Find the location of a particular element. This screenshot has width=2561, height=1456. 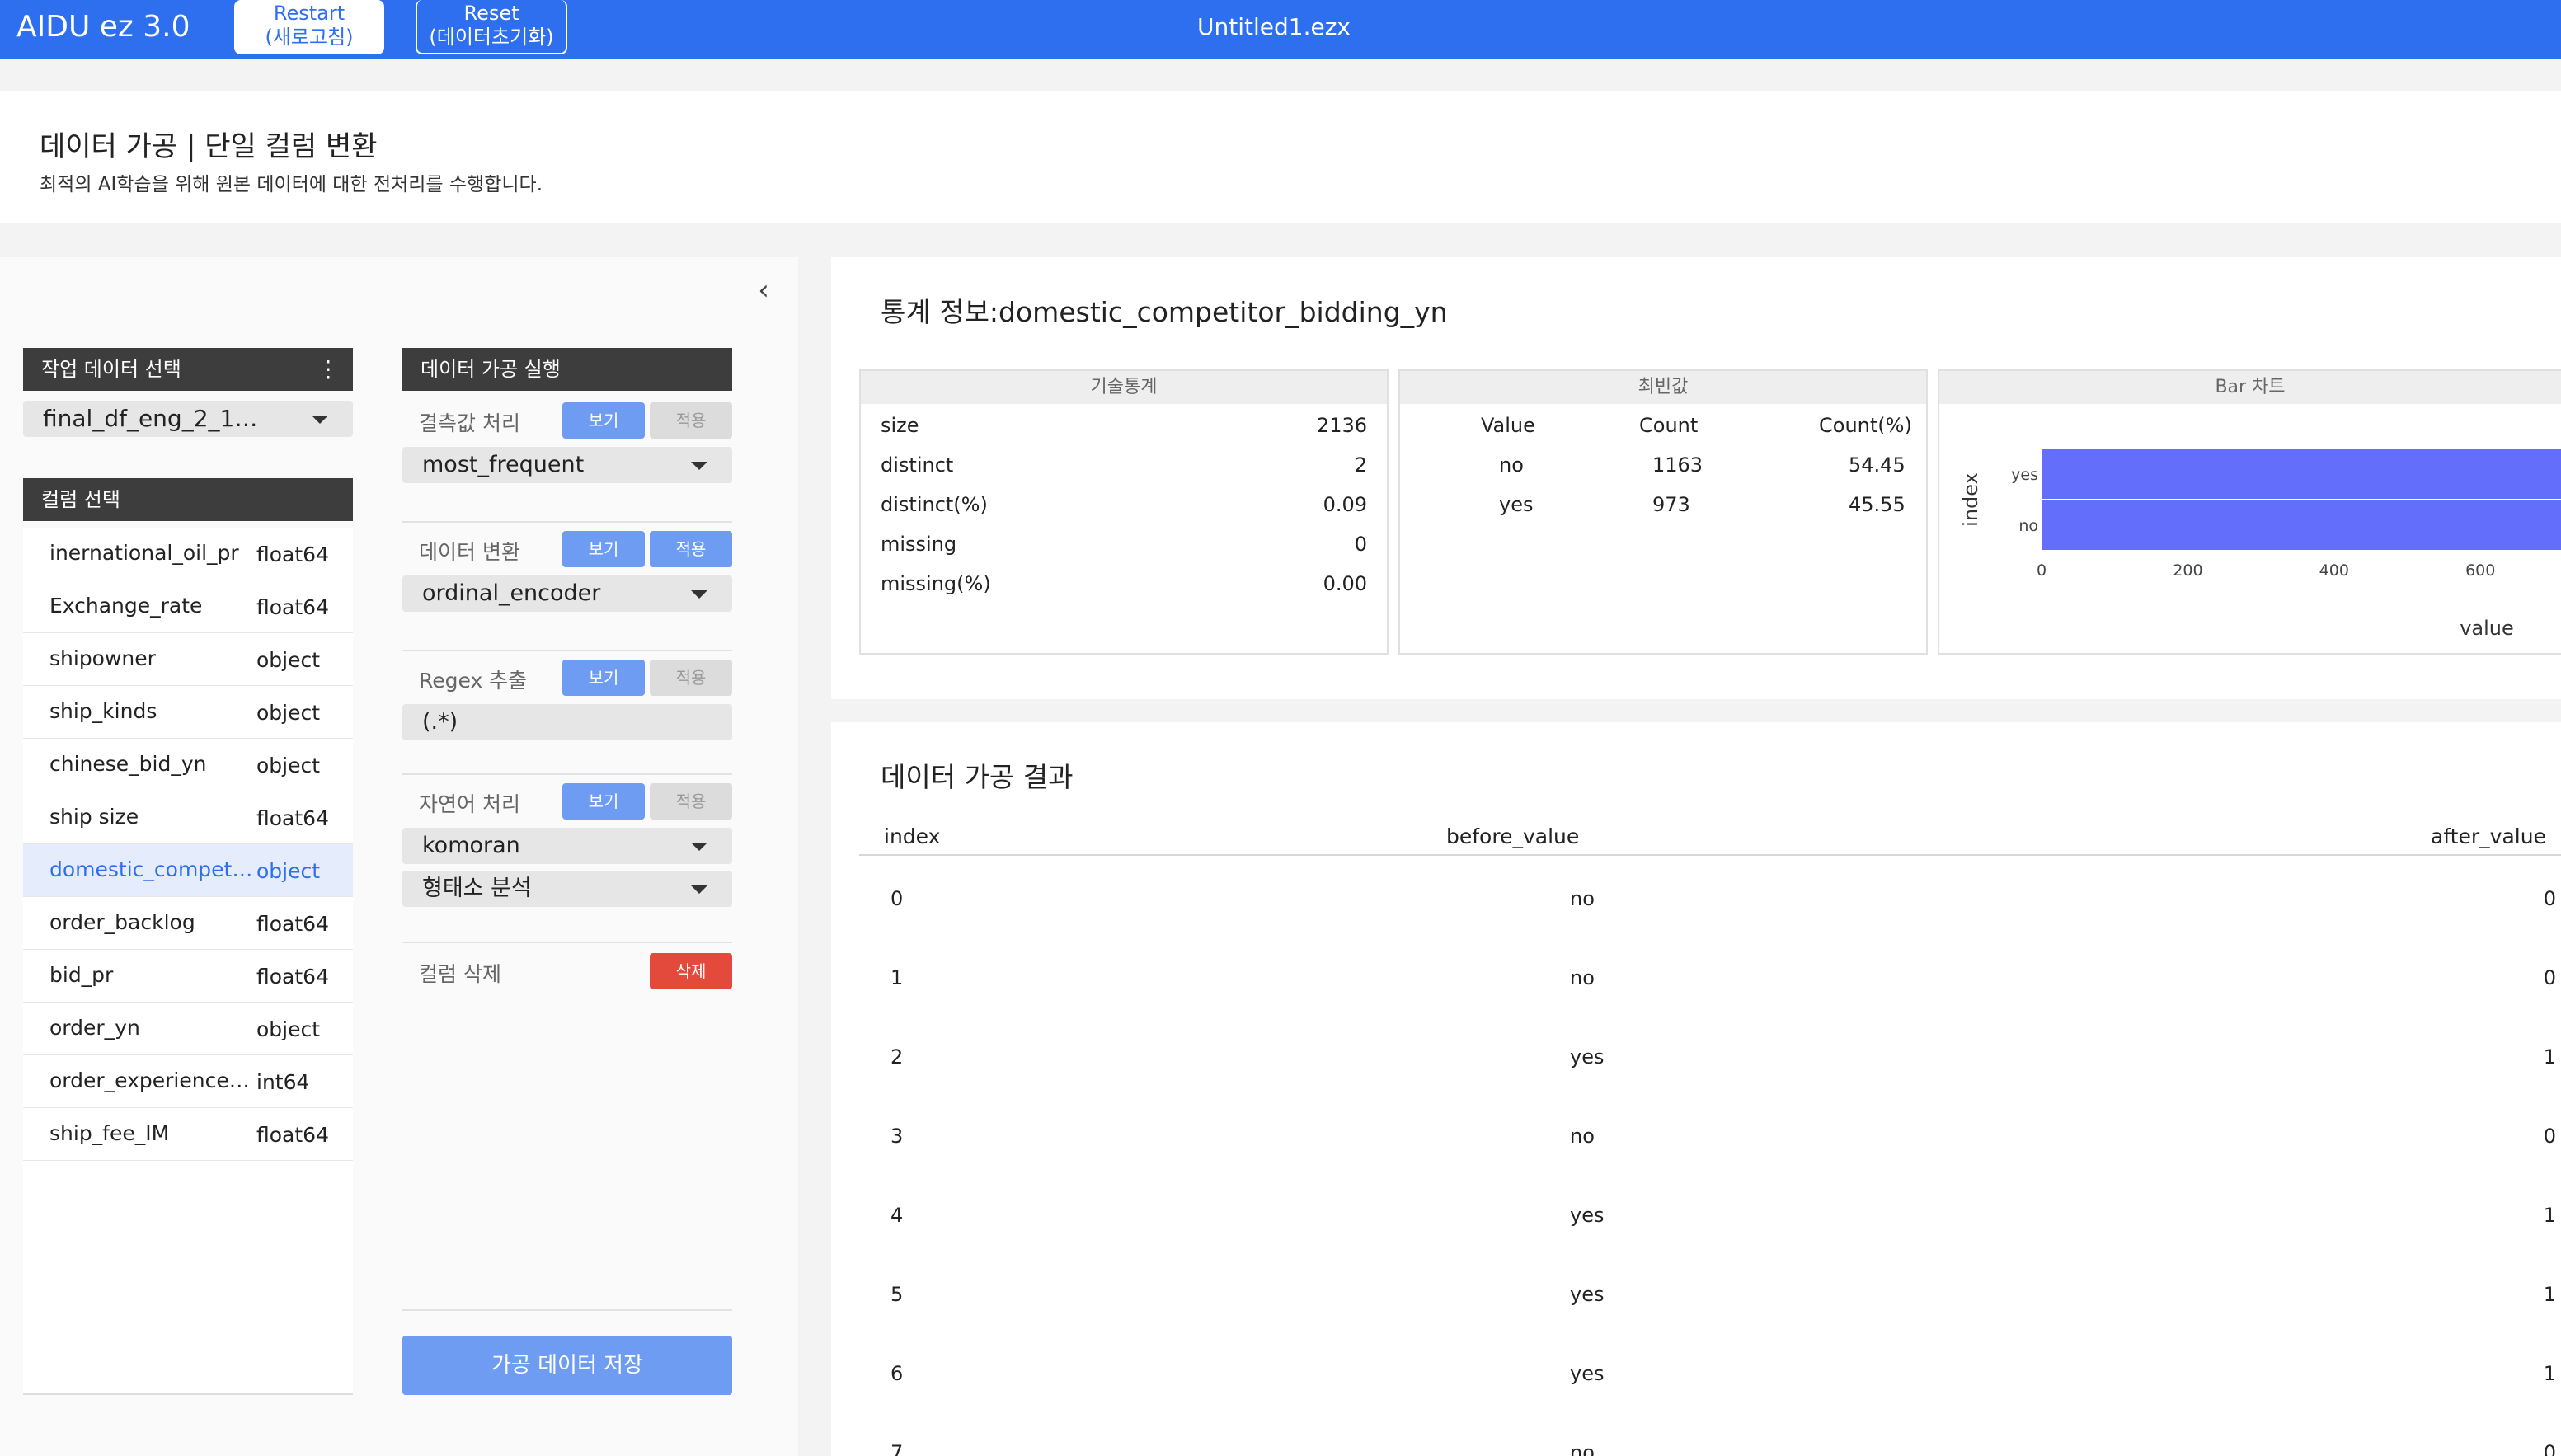

result-index: 7 is located at coordinates (897, 1448).